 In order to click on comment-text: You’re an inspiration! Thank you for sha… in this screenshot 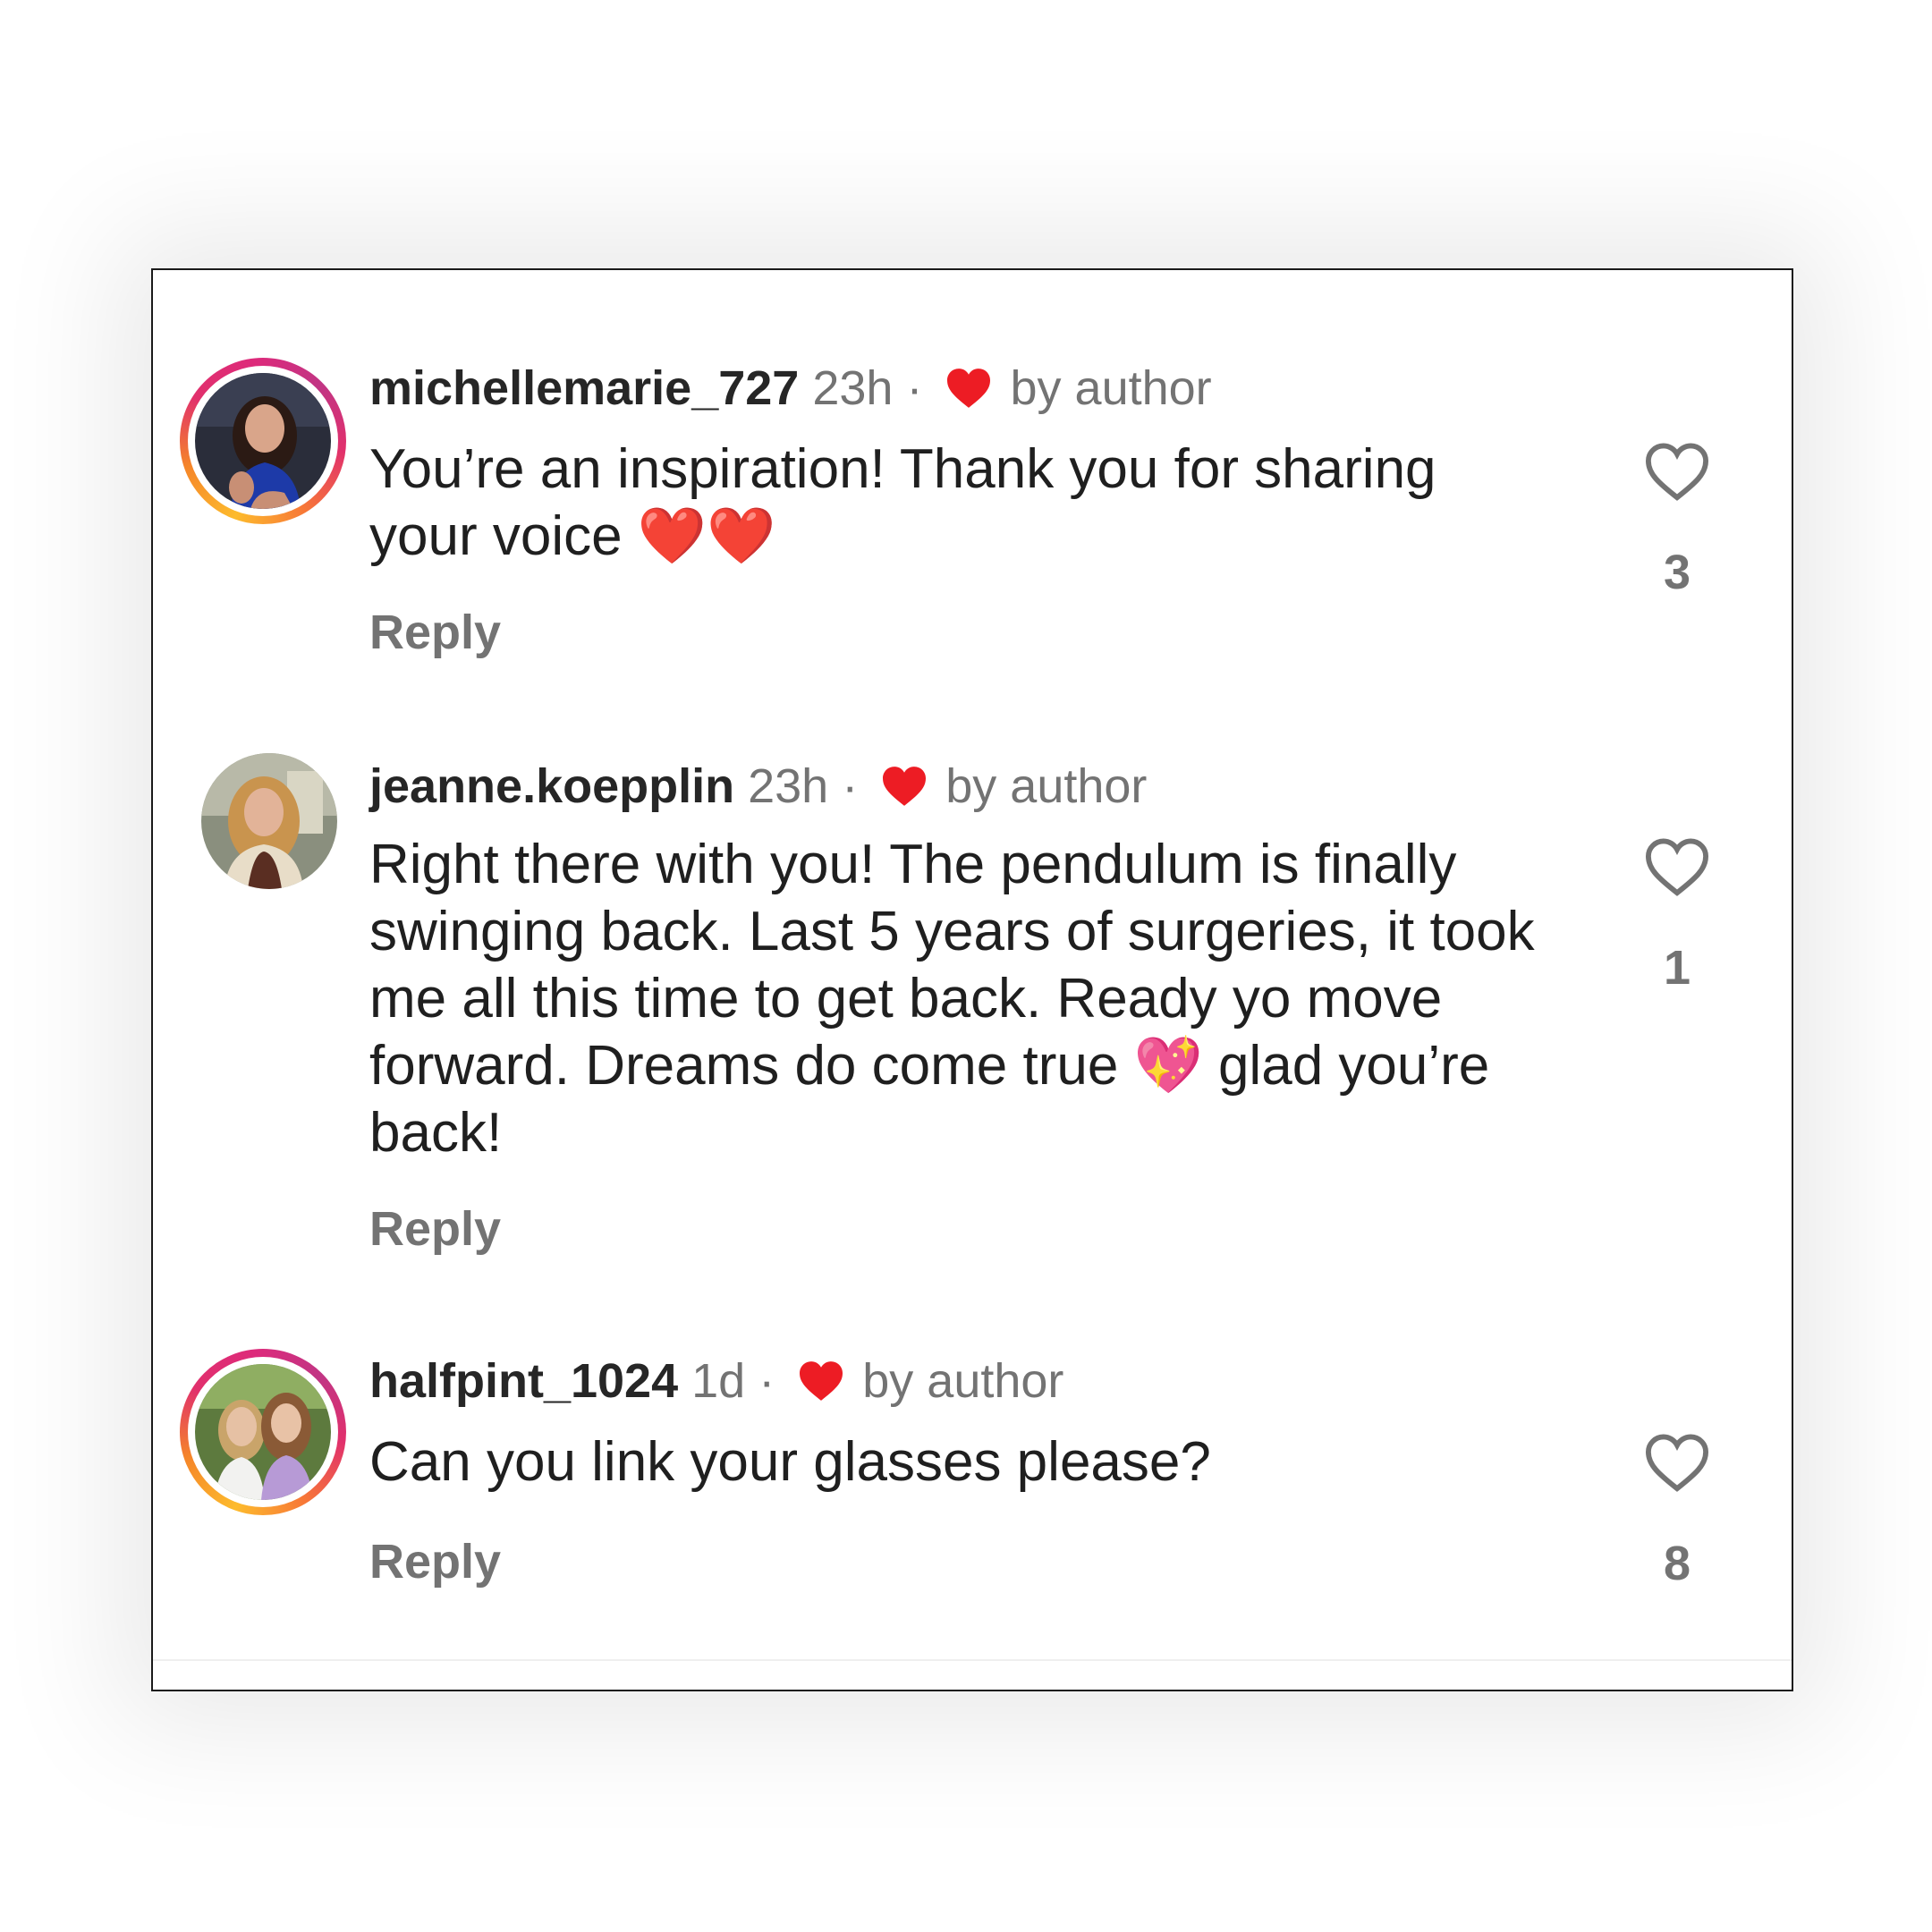, I will do `click(902, 502)`.